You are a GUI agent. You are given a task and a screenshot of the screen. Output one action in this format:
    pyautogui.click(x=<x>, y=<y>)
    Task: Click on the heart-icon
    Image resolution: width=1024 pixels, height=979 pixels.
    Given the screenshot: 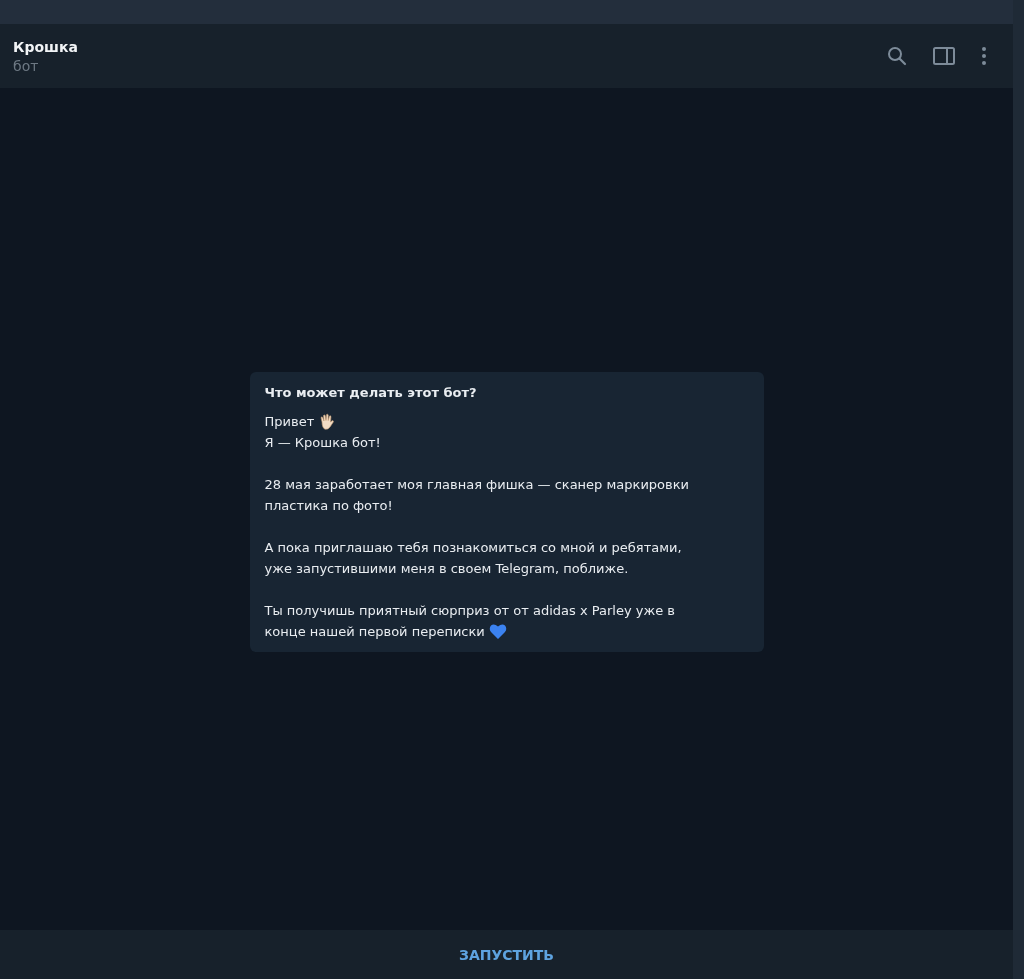 What is the action you would take?
    pyautogui.click(x=497, y=631)
    